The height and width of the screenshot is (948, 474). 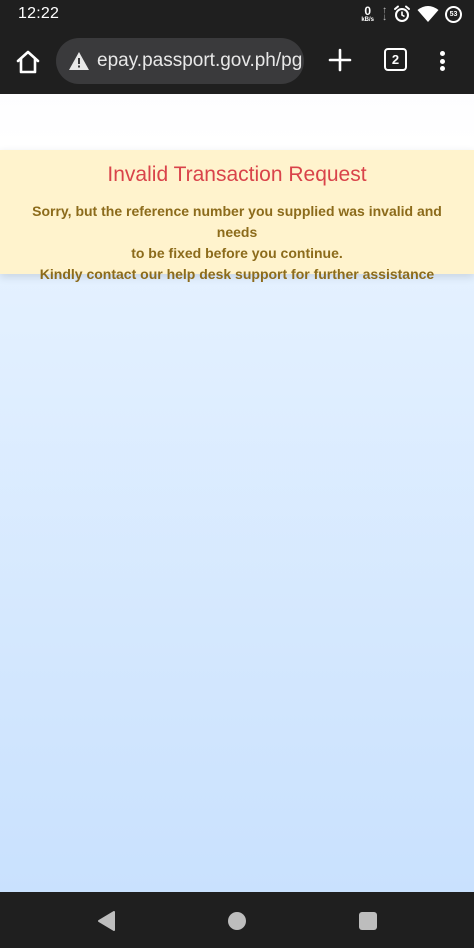 I want to click on network-speed: 0 kB/s, so click(x=367, y=14).